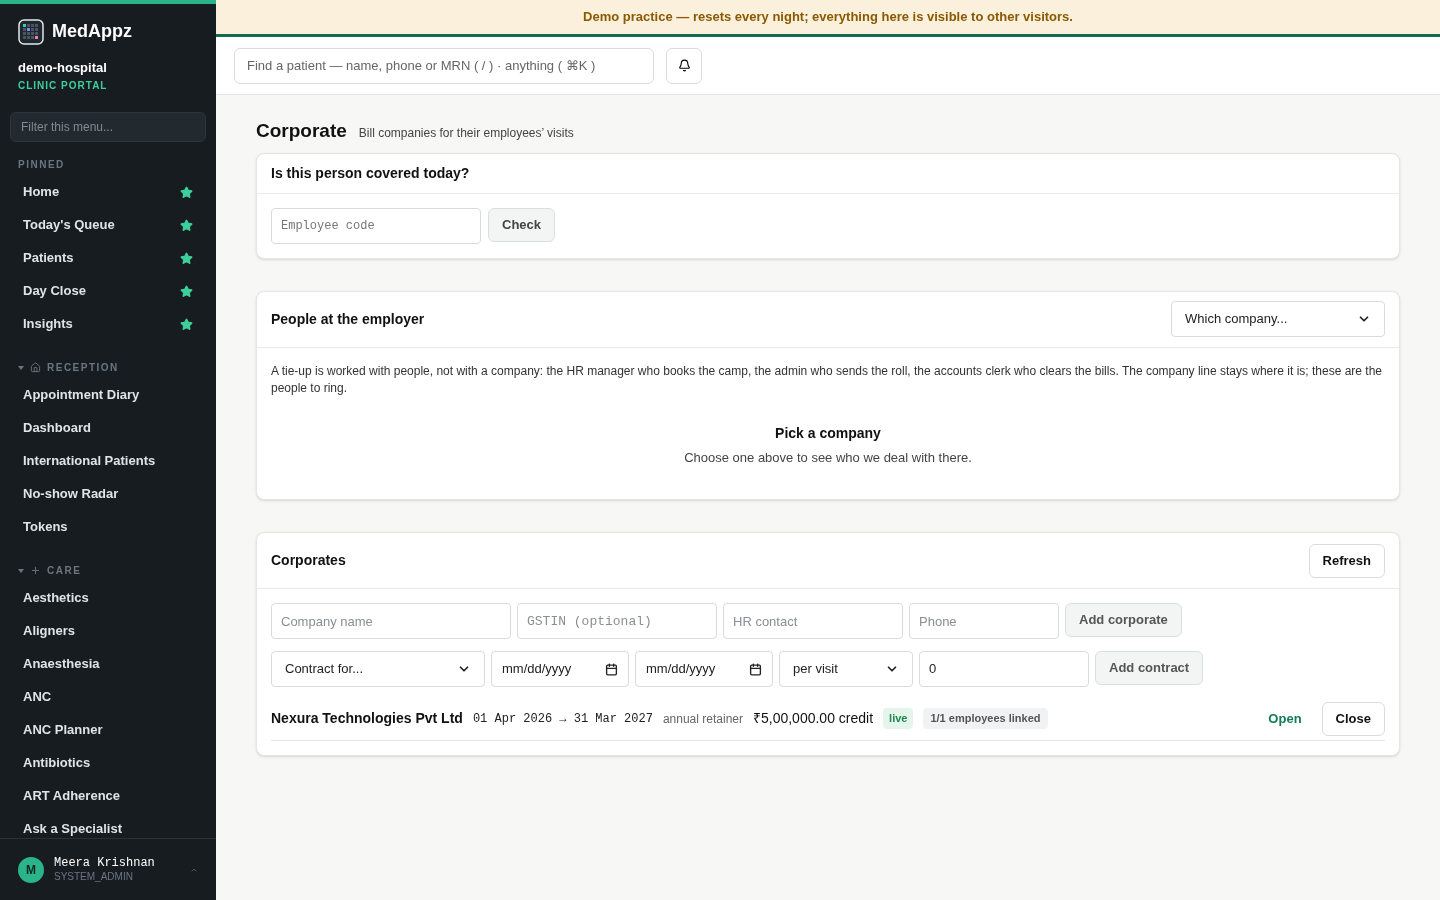  I want to click on refresh-button: Refresh, so click(1346, 560).